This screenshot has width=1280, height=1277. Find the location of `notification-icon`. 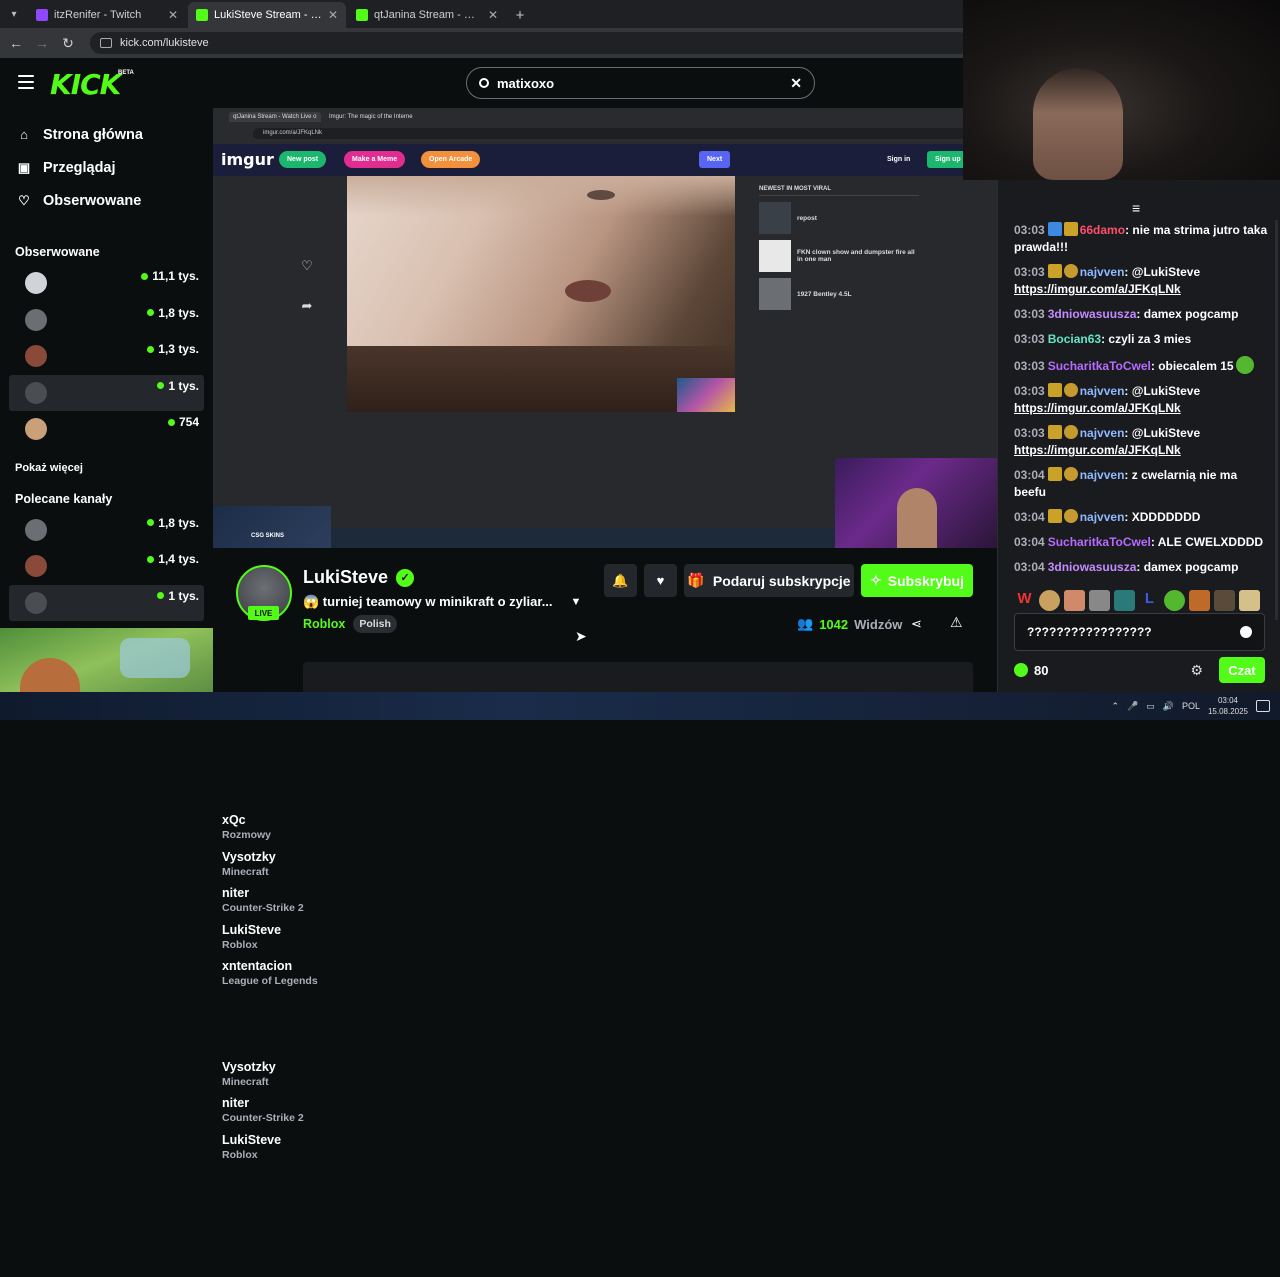

notification-icon is located at coordinates (1263, 706).